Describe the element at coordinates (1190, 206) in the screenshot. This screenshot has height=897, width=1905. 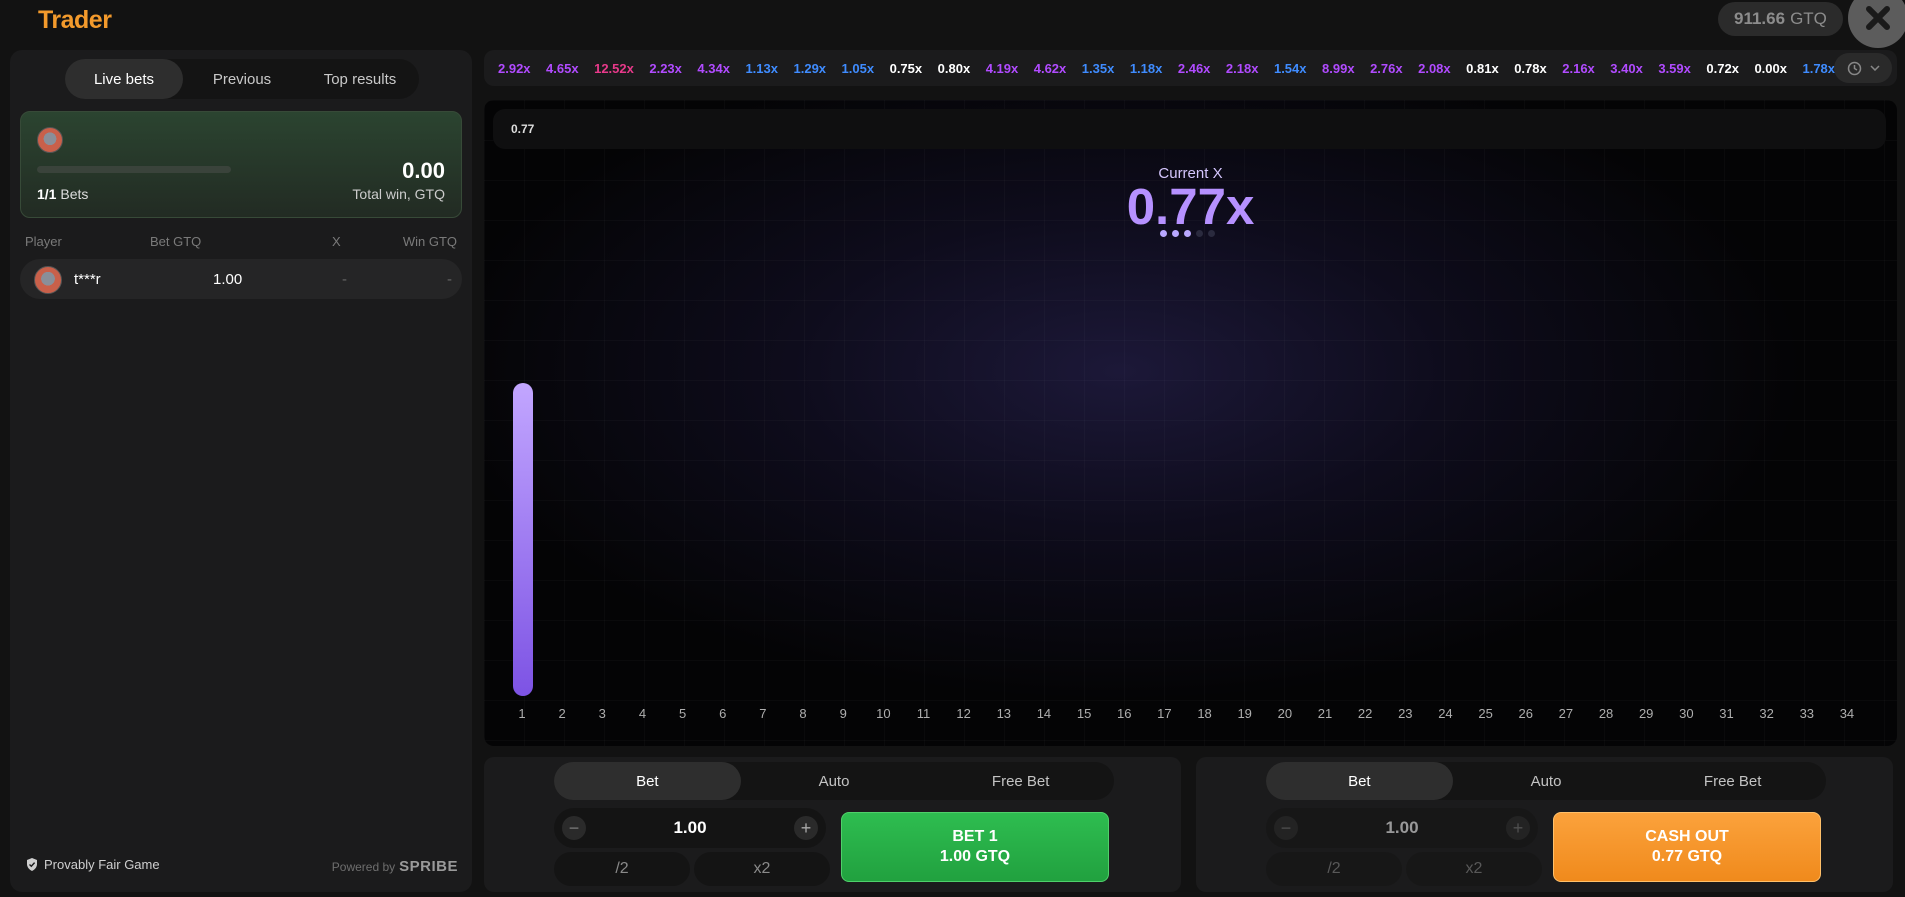
I see `current-multiplier: 0.77x` at that location.